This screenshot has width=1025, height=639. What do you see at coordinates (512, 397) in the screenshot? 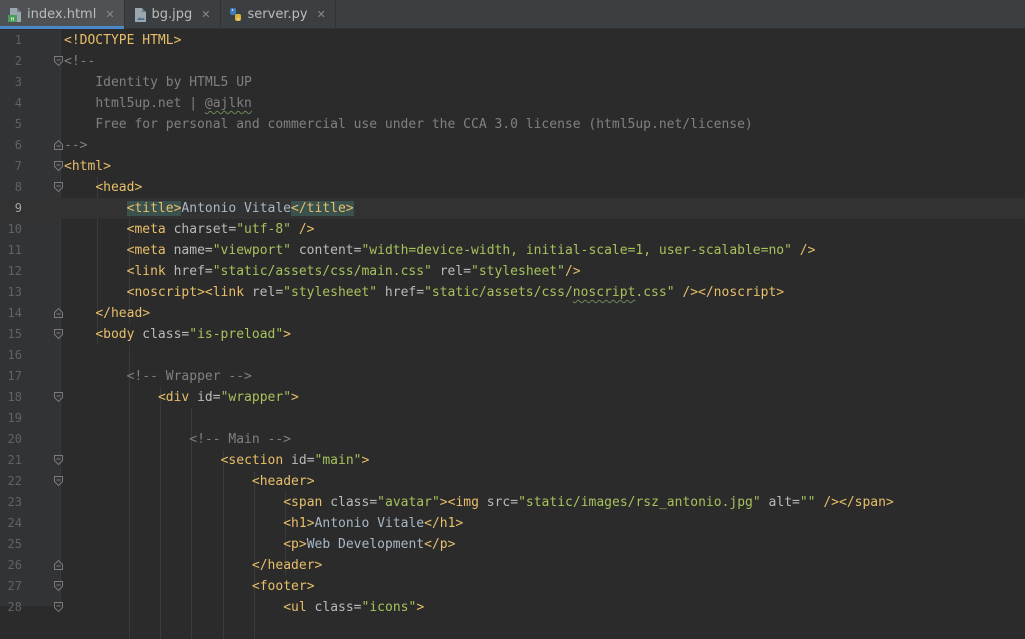
I see `code-line: 18 <div id="wrapper">` at bounding box center [512, 397].